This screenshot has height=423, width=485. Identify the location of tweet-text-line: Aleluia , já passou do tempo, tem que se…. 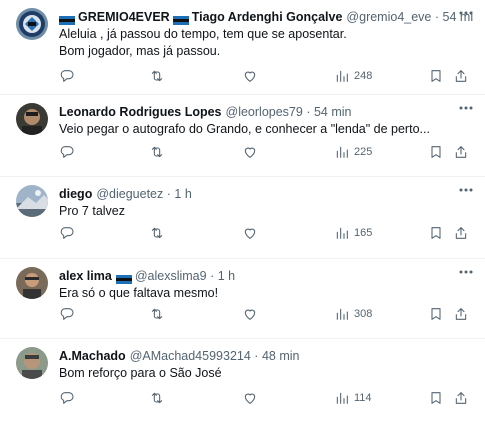
(203, 34).